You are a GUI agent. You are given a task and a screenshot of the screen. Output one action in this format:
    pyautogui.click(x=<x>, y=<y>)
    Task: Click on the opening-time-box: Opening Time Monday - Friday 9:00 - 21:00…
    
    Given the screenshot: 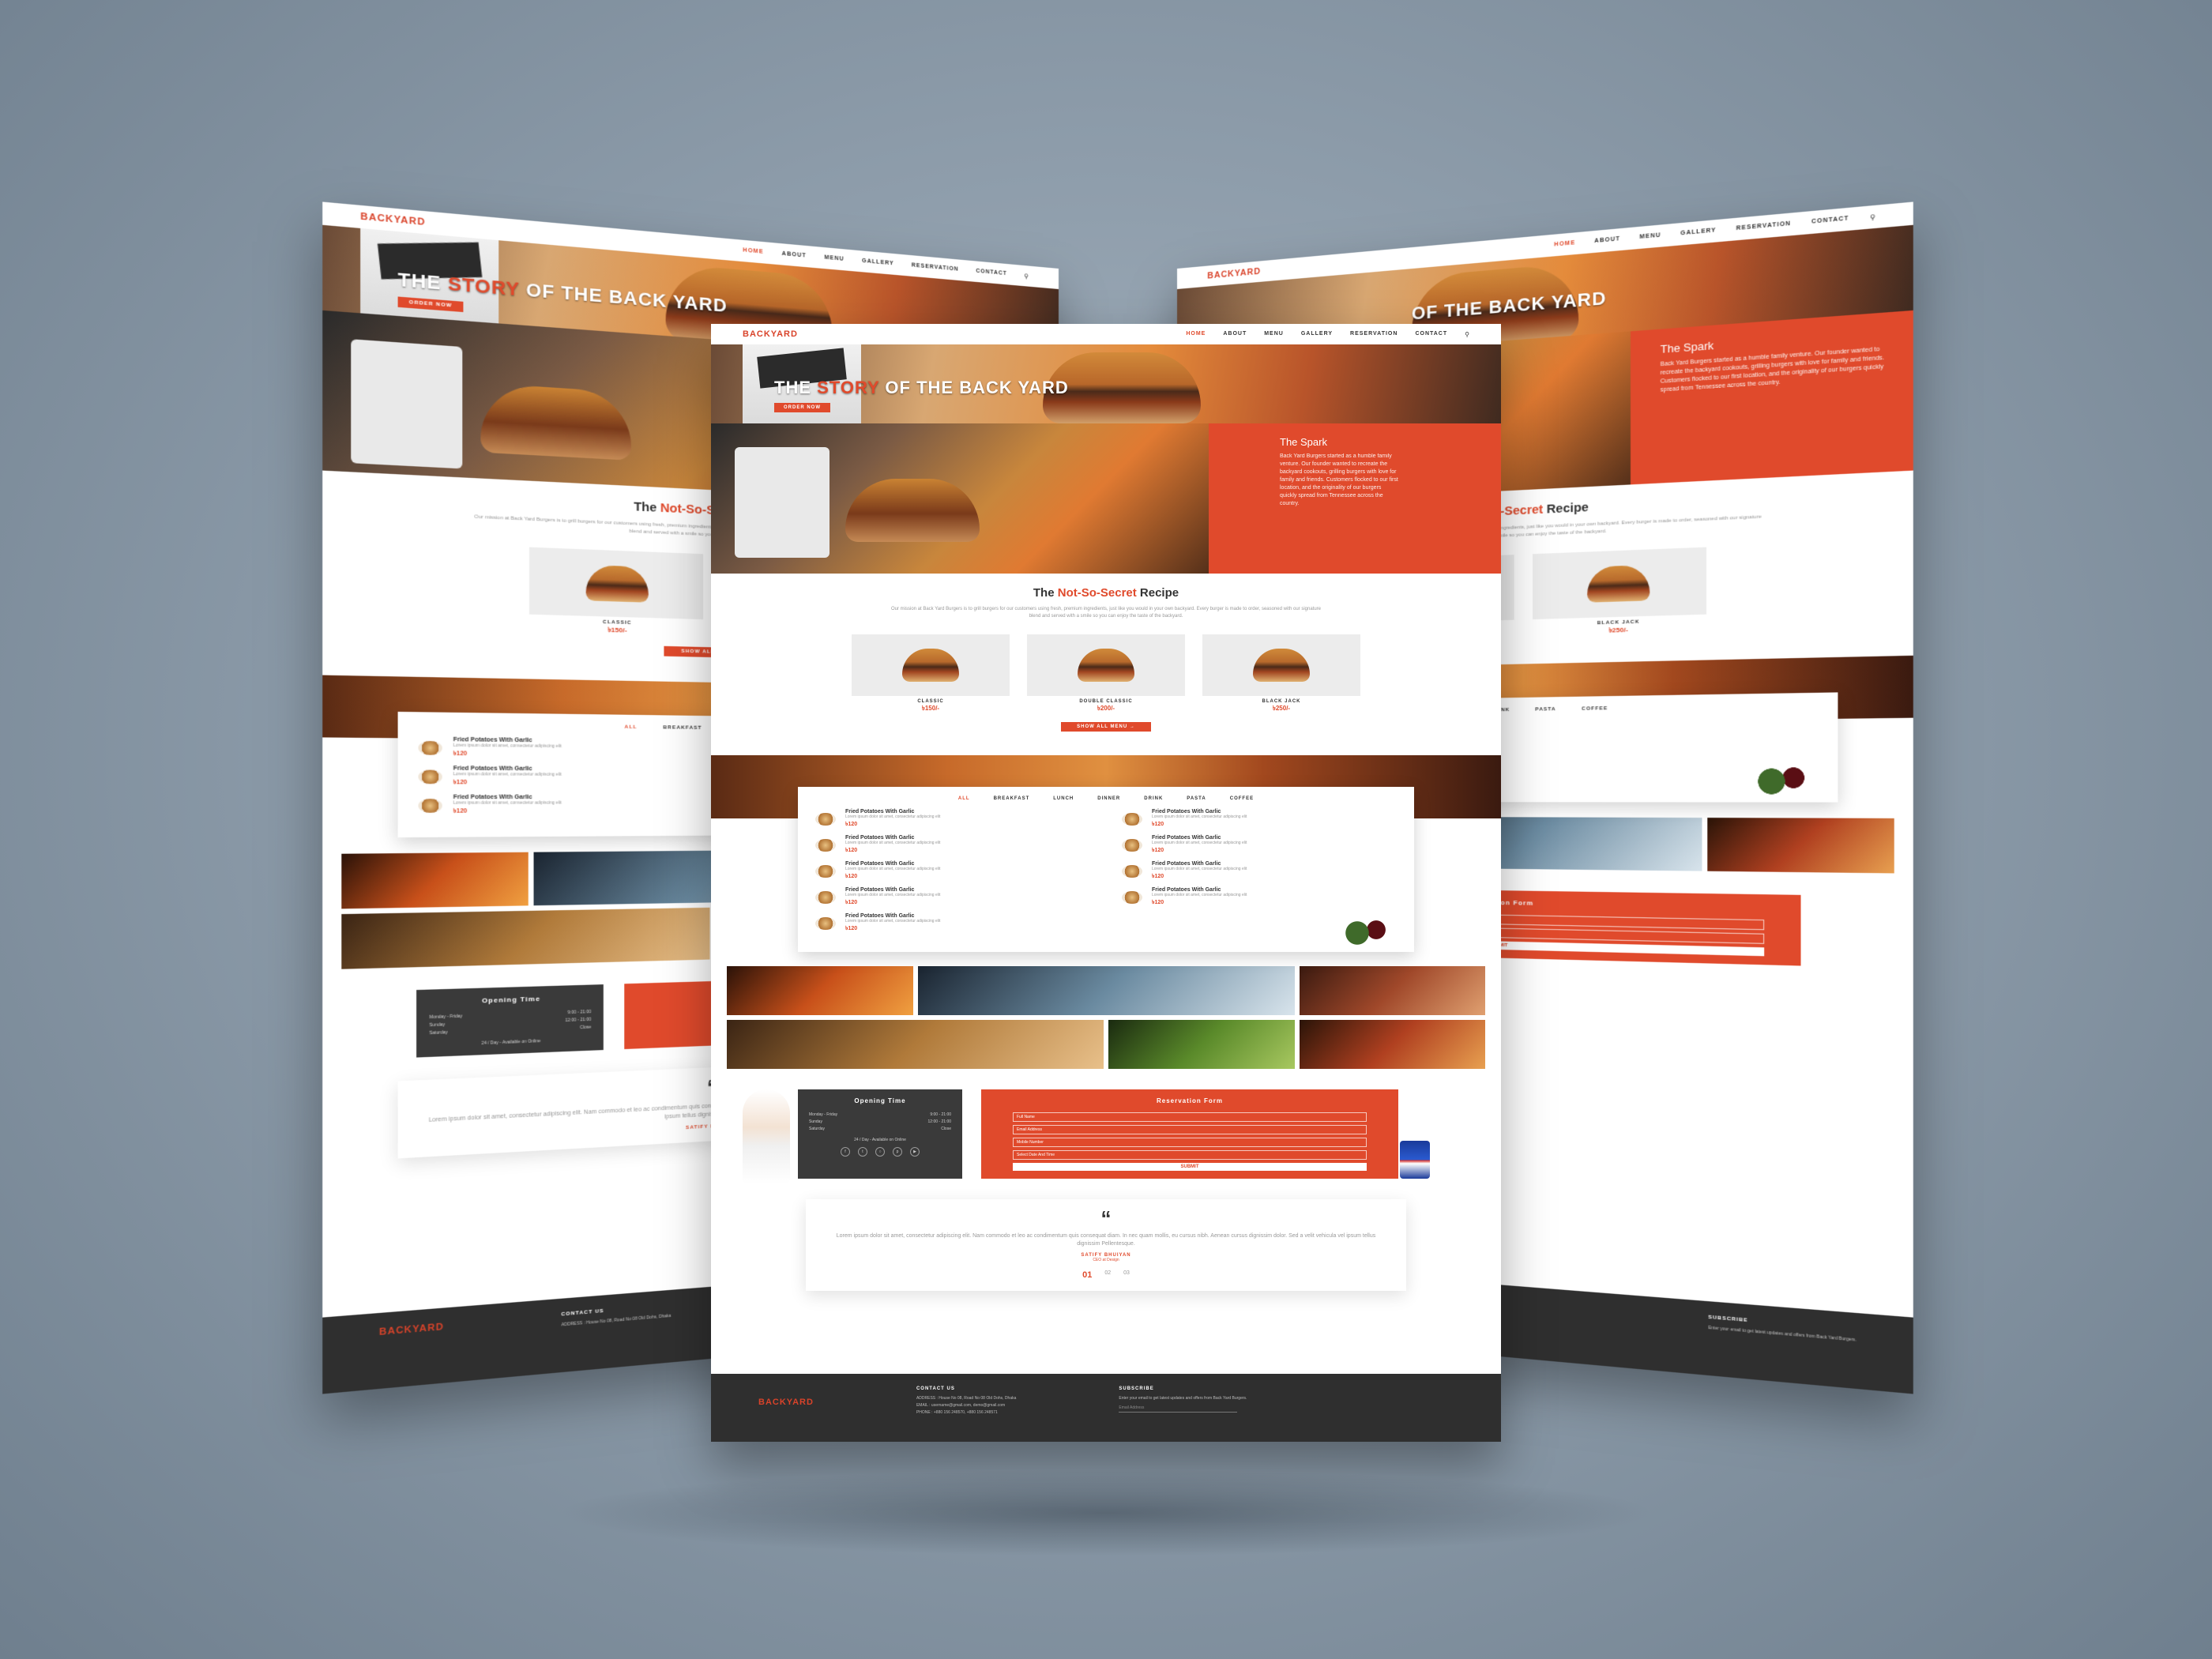 What is the action you would take?
    pyautogui.click(x=510, y=1021)
    